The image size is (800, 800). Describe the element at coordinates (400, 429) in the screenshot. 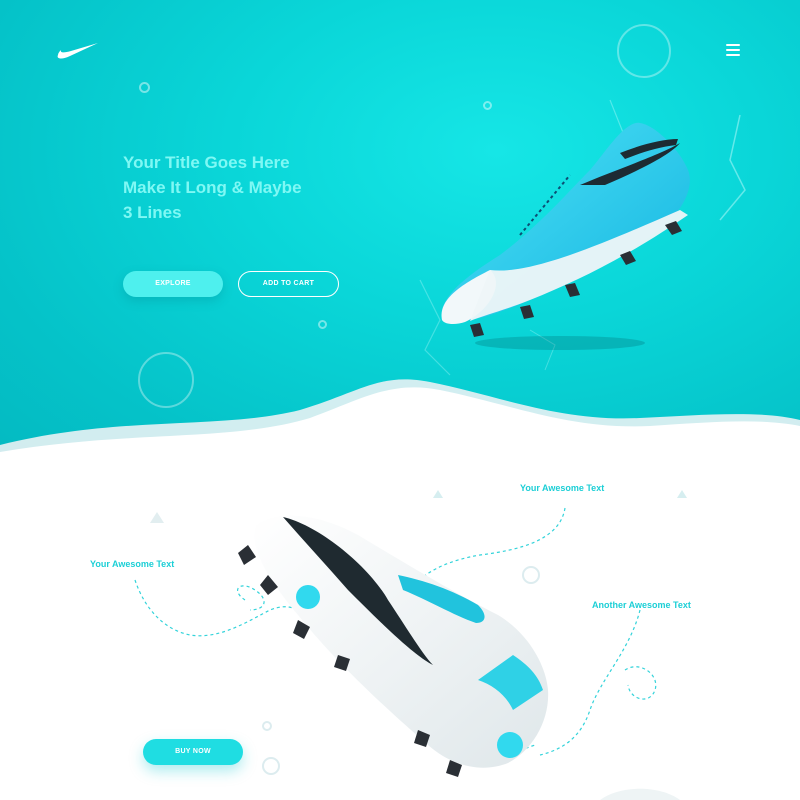

I see `wave-divider` at that location.